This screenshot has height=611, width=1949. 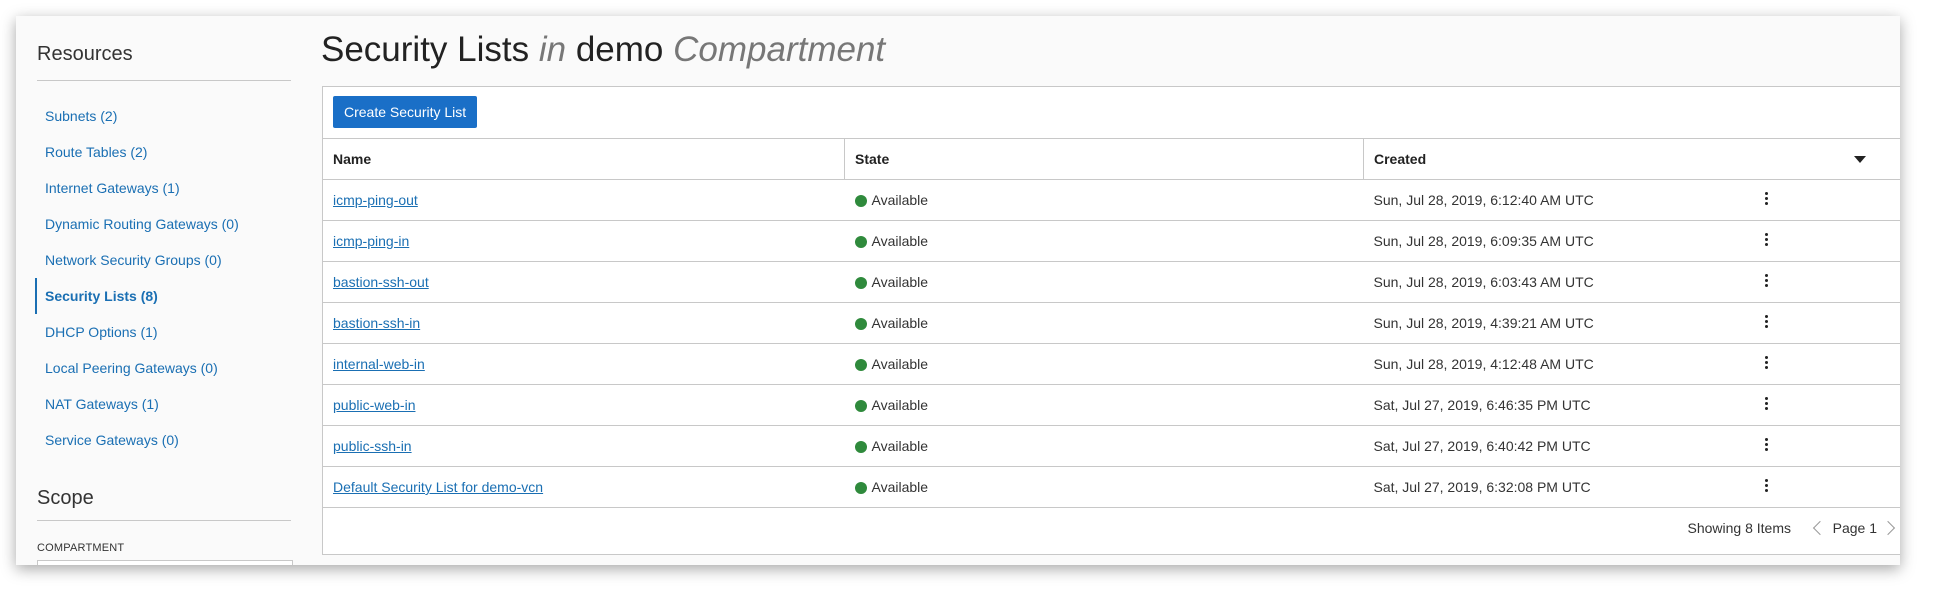 I want to click on cell-name: bastion-ssh-in, so click(x=584, y=323).